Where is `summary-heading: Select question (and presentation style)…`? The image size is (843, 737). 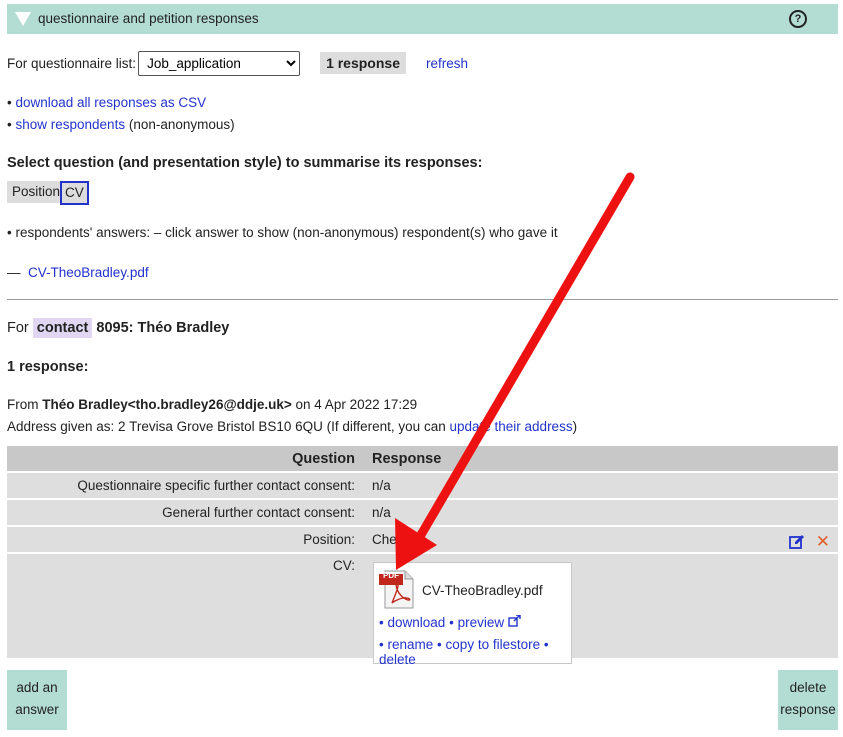 summary-heading: Select question (and presentation style)… is located at coordinates (245, 163).